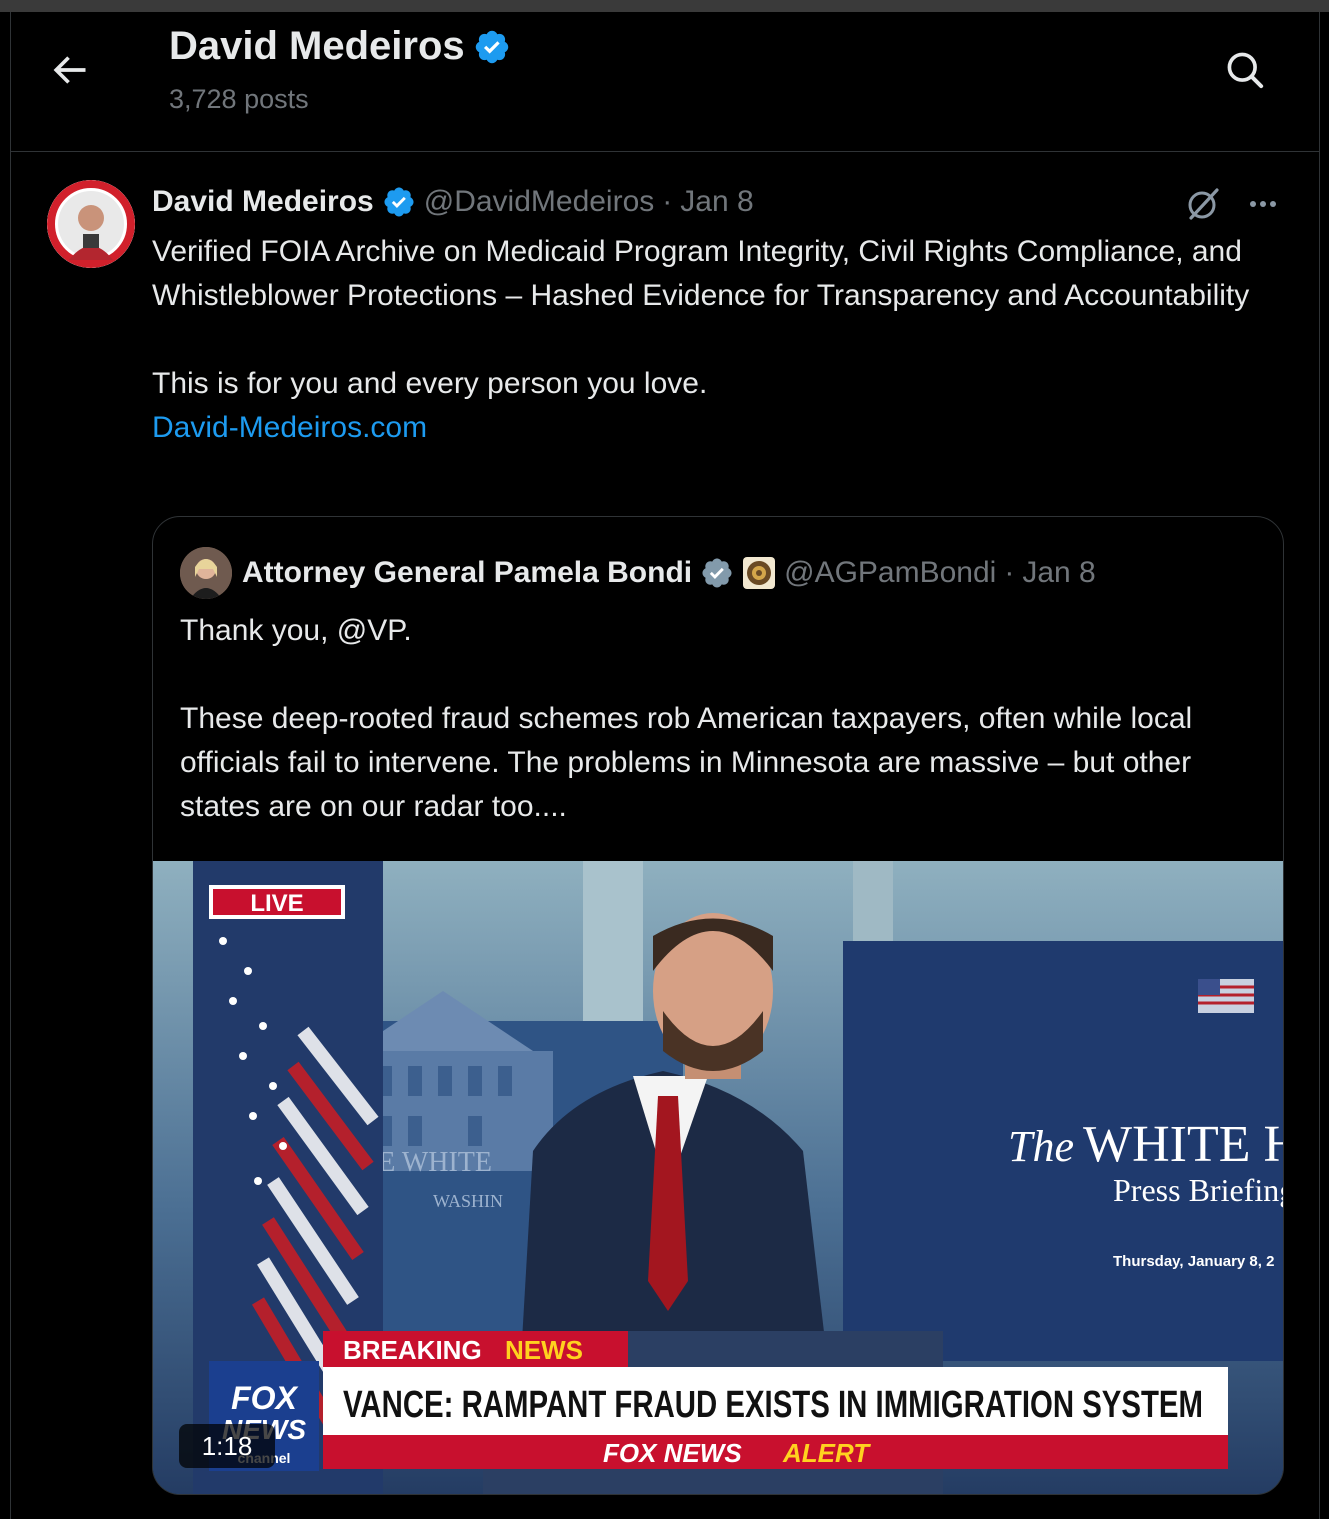 The height and width of the screenshot is (1519, 1329). I want to click on author-avatar, so click(91, 224).